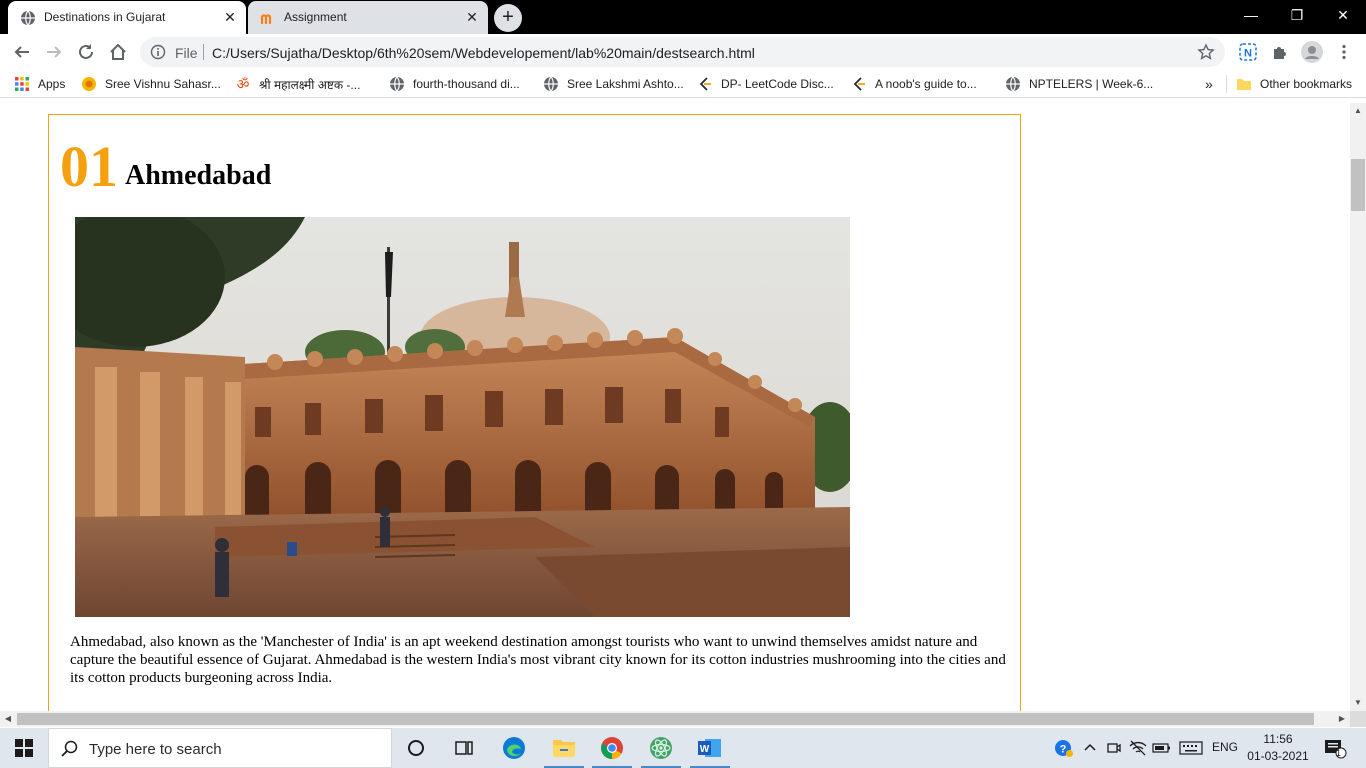 This screenshot has width=1366, height=768. Describe the element at coordinates (1306, 84) in the screenshot. I see `other-bookmarks-label: Other bookmarks` at that location.